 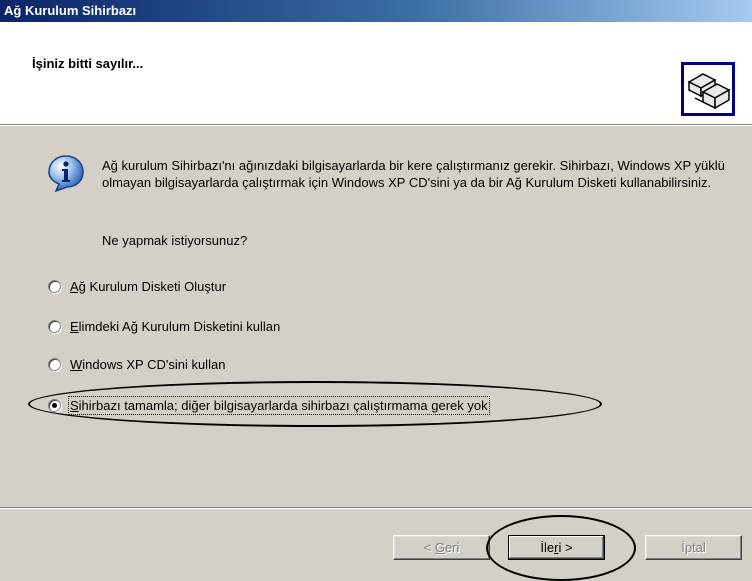 I want to click on option-use-existing-disk: Elimdeki Ağ Kurulum Disketini kullan, so click(x=164, y=326).